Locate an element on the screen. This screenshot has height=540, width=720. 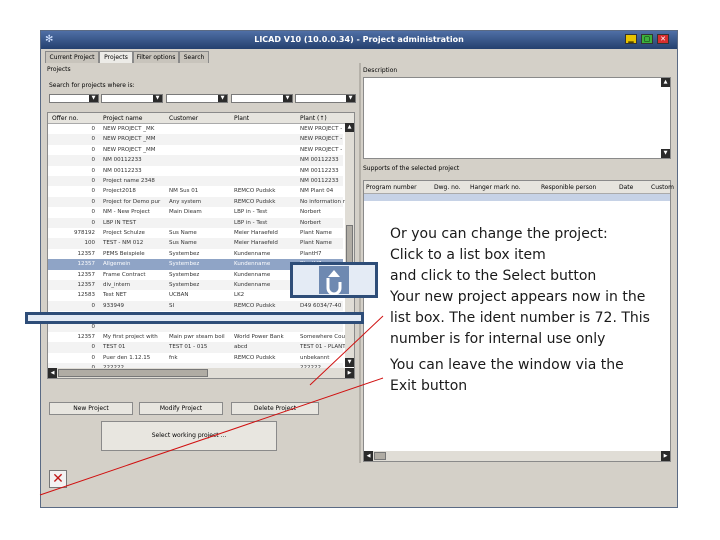
pointer-line-exit is located at coordinates (211, 436).